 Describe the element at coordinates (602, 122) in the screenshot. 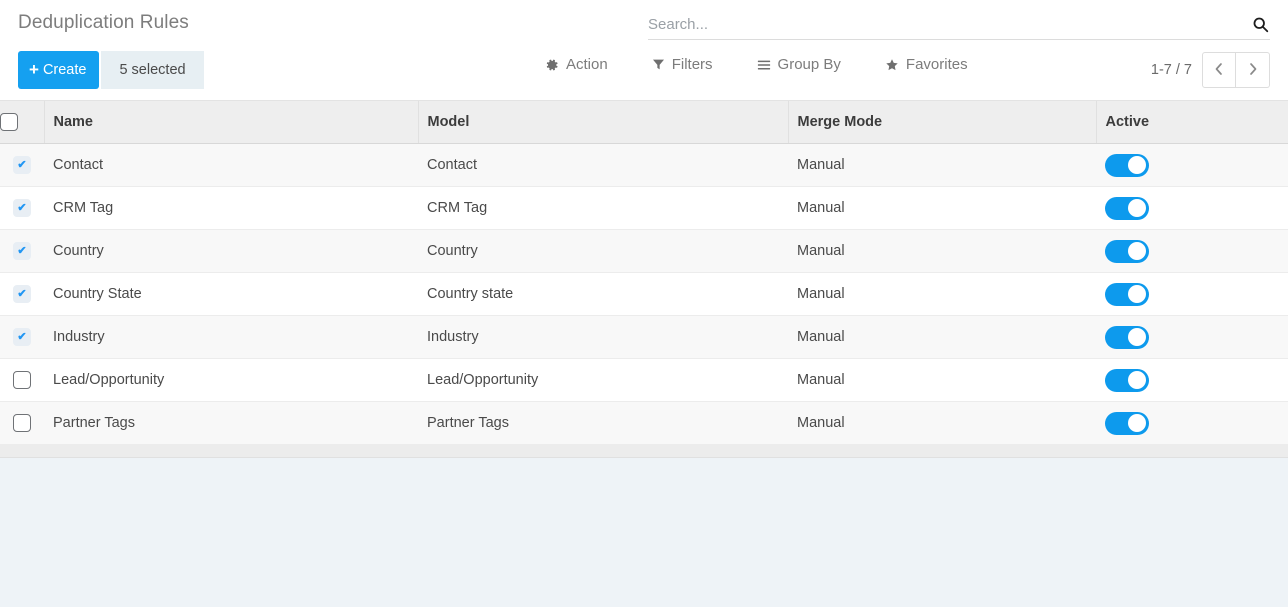

I see `column-header-model: Model` at that location.